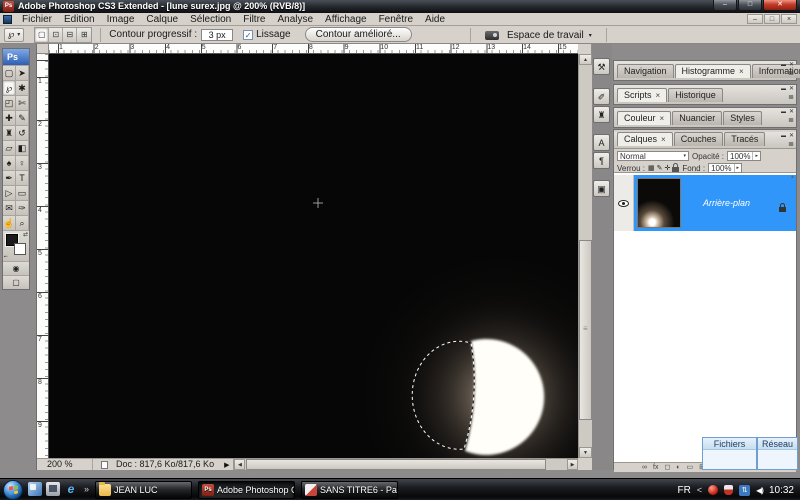  What do you see at coordinates (572, 464) in the screenshot?
I see `scroll-right-icon: ▶` at bounding box center [572, 464].